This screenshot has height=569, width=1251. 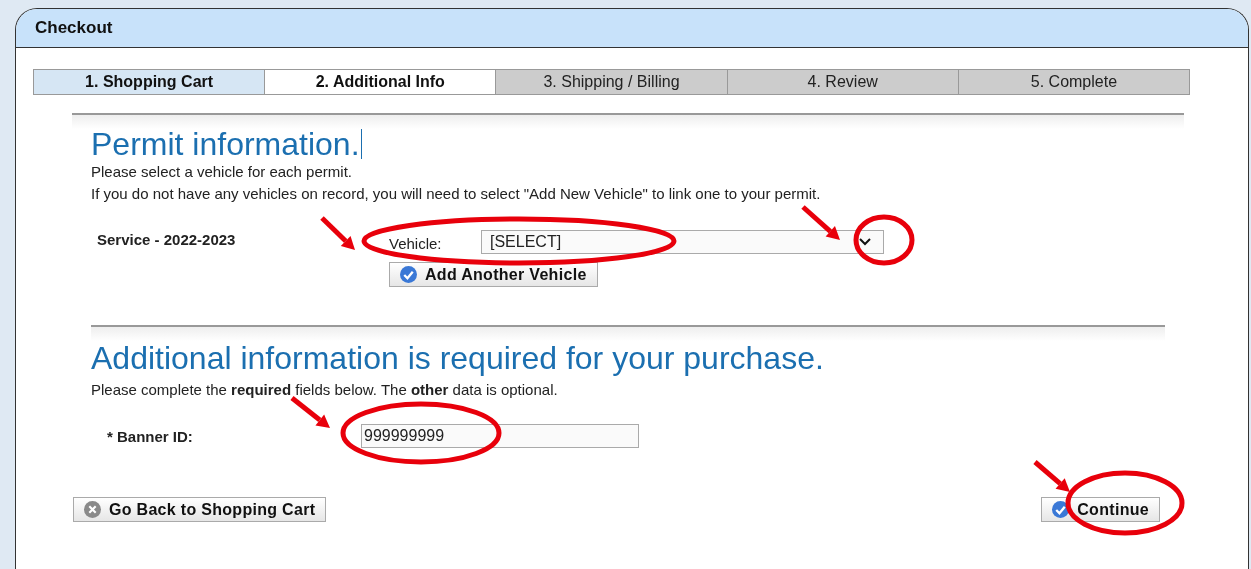 What do you see at coordinates (456, 194) in the screenshot?
I see `instruction-text: If you do not have any vehicles on record, you will need to select "Add New Vehicle" to link one to your permit.` at bounding box center [456, 194].